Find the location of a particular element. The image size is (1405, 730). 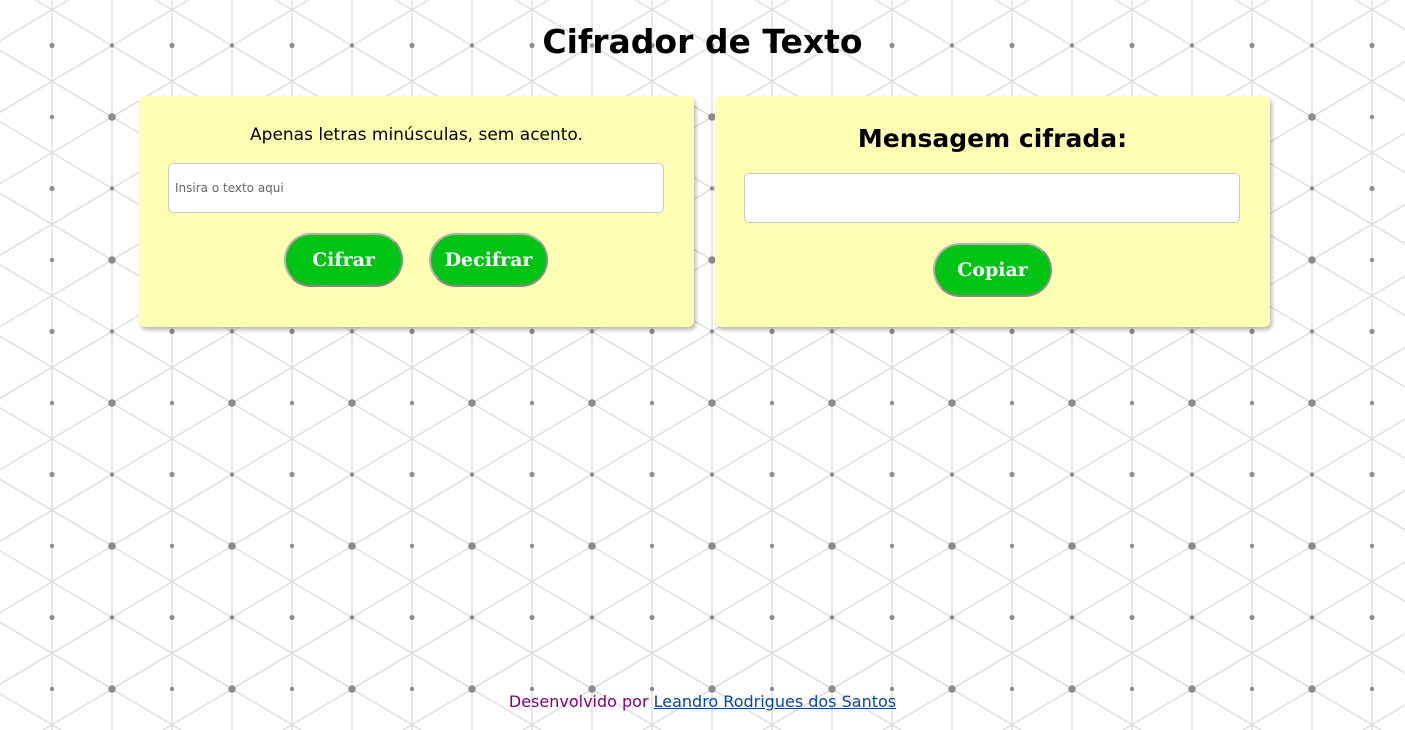

result-card: Mensagem cifrada: Copiar is located at coordinates (992, 211).